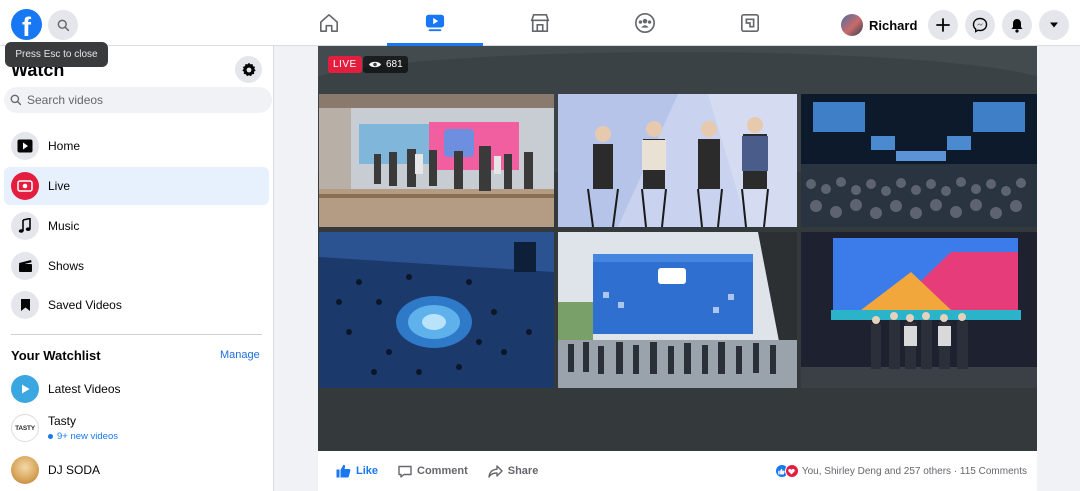 This screenshot has height=491, width=1080. Describe the element at coordinates (136, 186) in the screenshot. I see `sidebar-item-live: Live` at that location.